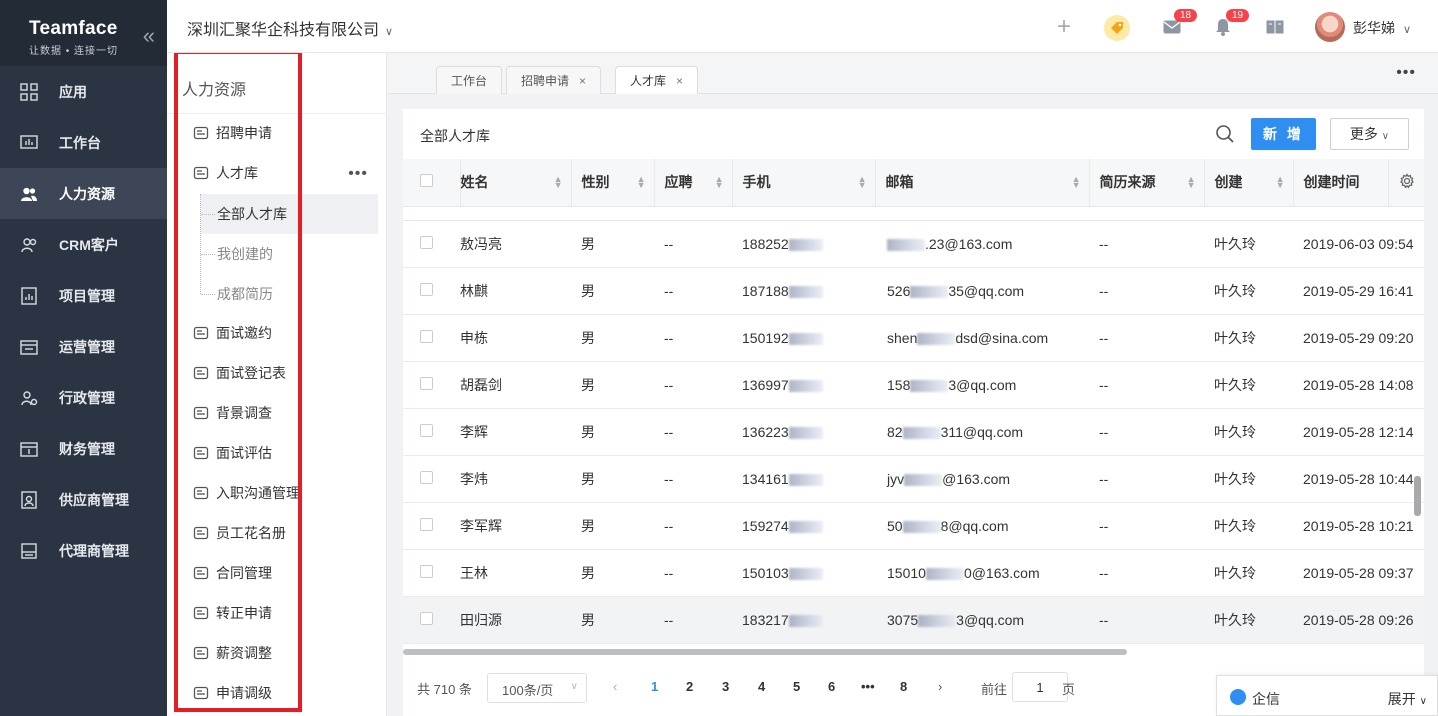  What do you see at coordinates (83, 91) in the screenshot?
I see `nav-item-0: 应用` at bounding box center [83, 91].